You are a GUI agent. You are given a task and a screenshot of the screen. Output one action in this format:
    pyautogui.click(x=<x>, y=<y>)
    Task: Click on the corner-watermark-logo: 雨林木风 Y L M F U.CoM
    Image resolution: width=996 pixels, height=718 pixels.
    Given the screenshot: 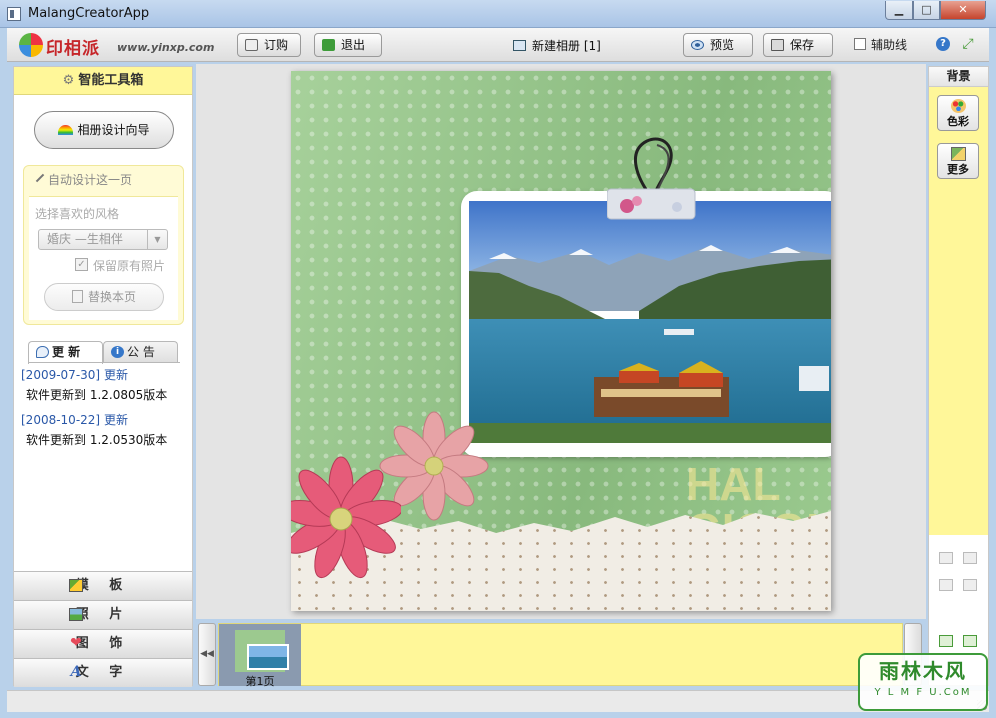 What is the action you would take?
    pyautogui.click(x=923, y=682)
    